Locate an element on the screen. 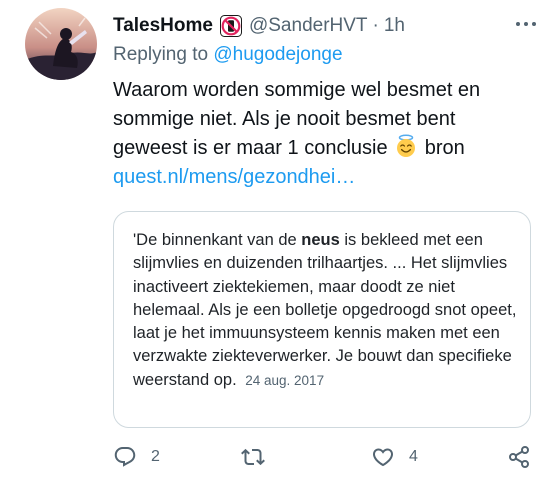 The width and height of the screenshot is (558, 500). quote-text-bold: neus is located at coordinates (320, 240).